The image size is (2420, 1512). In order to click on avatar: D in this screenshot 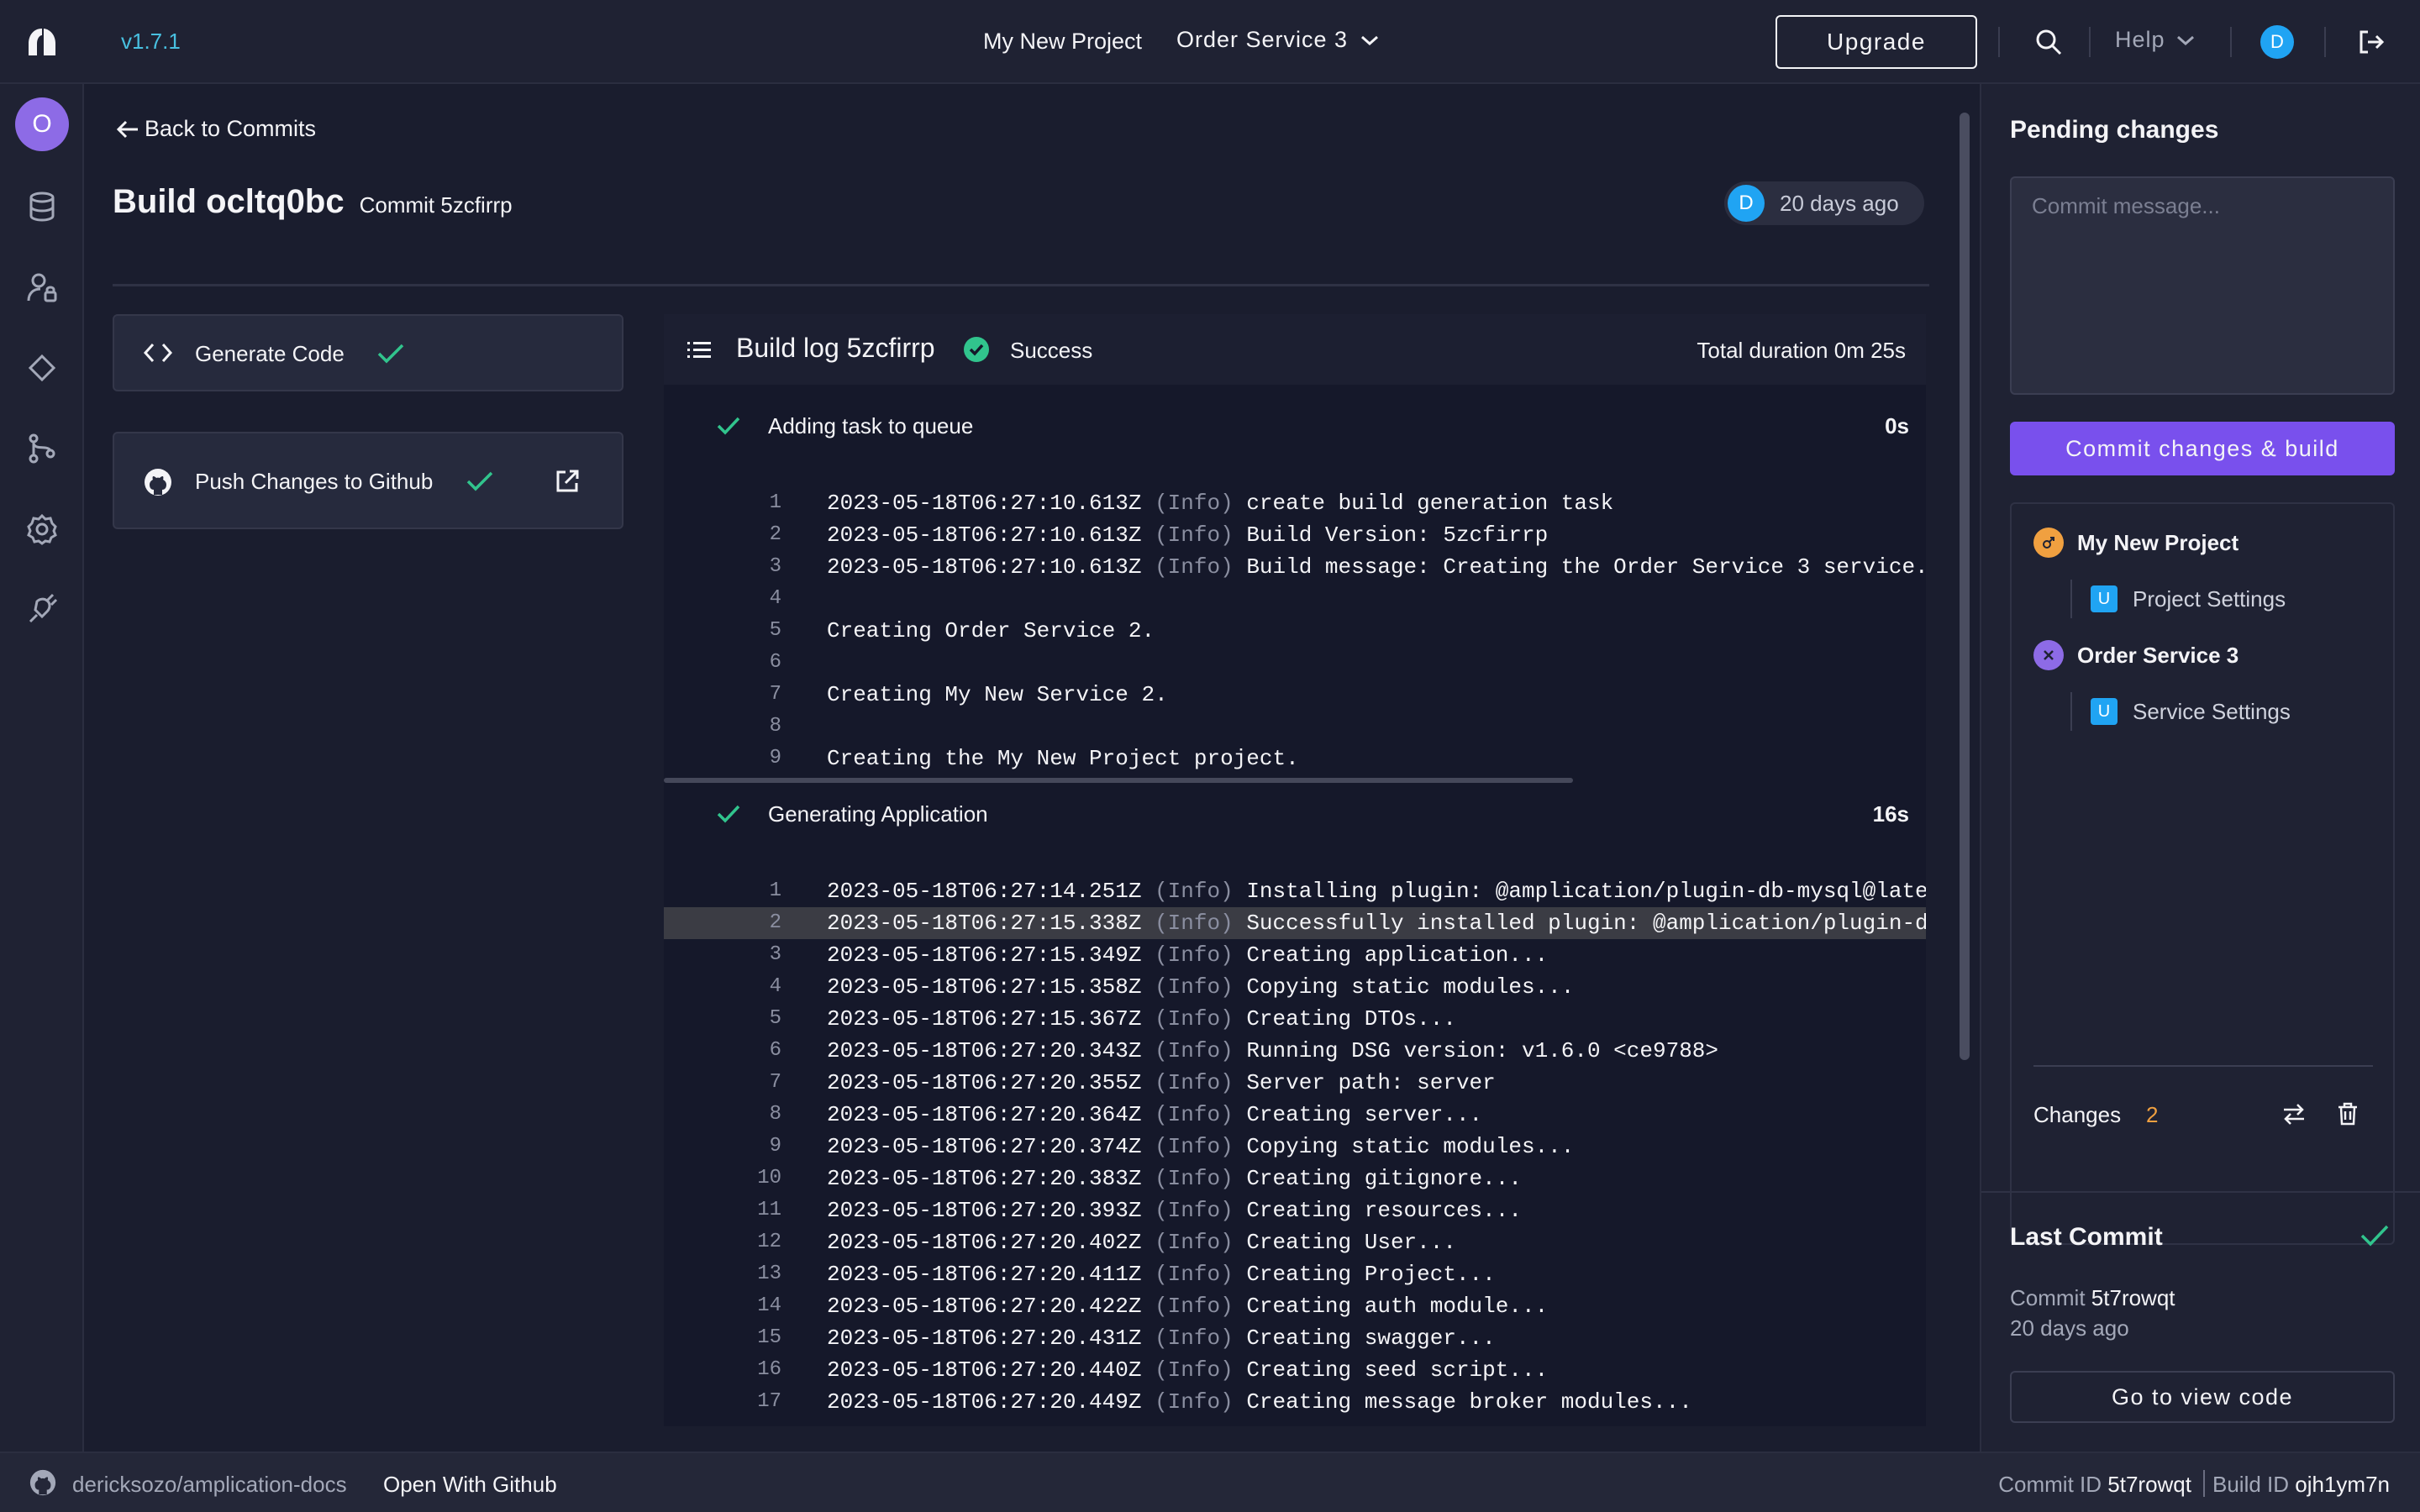, I will do `click(1746, 203)`.